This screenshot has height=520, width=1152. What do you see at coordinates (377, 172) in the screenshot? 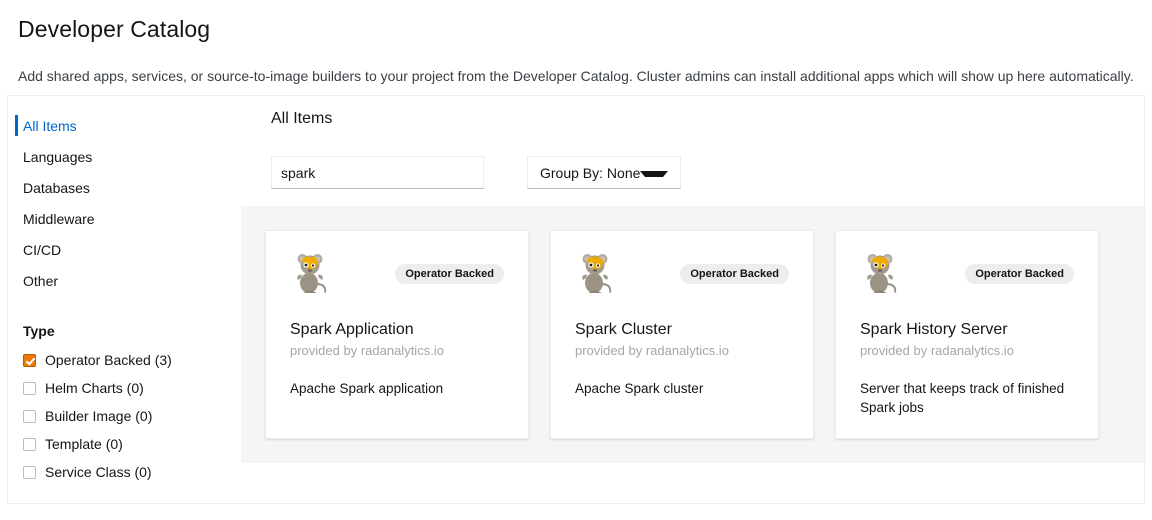
I see `search-input` at bounding box center [377, 172].